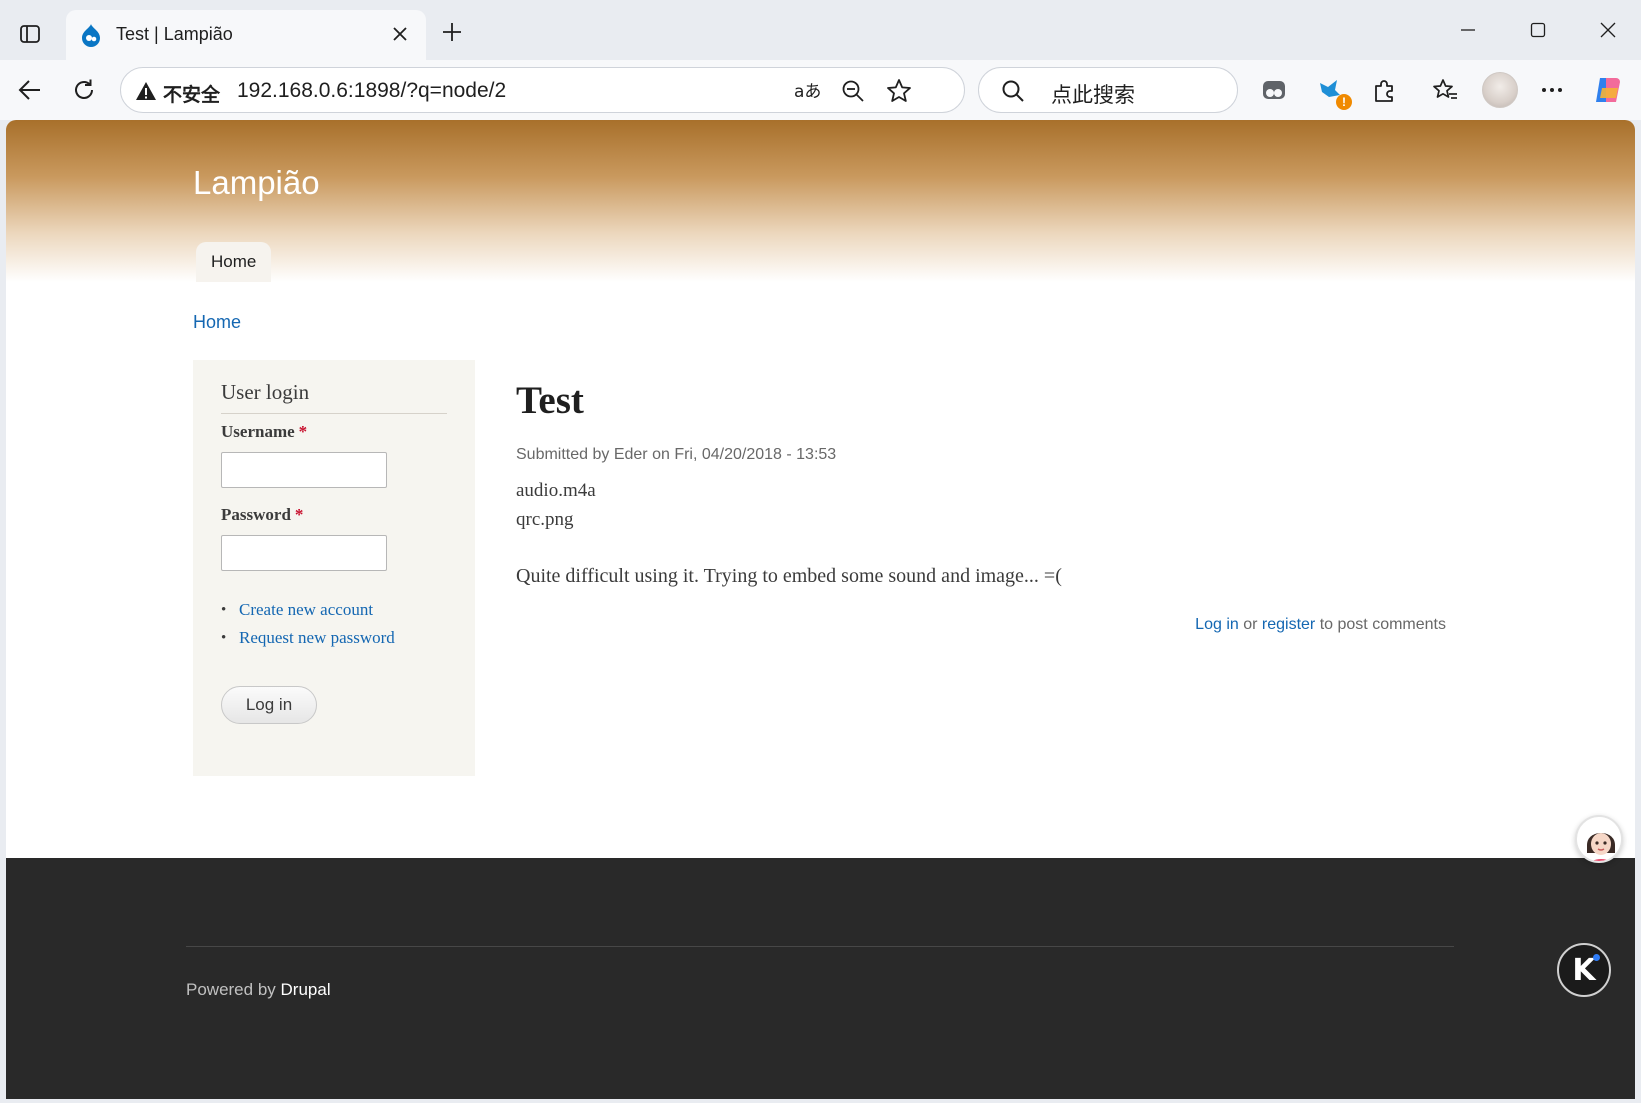  I want to click on drupal-link: Drupal, so click(306, 989).